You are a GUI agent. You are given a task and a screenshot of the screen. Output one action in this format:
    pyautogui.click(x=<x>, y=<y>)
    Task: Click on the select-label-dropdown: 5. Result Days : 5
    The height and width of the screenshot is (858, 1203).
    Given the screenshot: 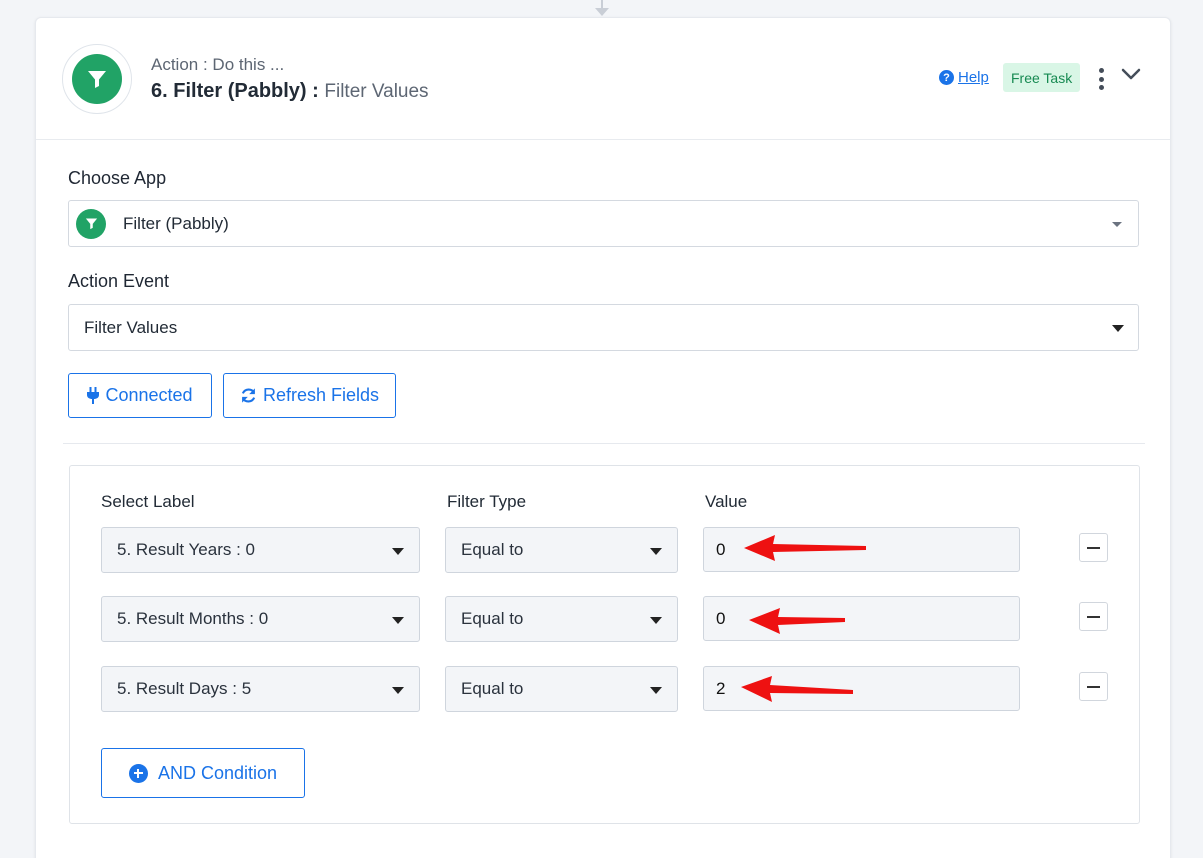 What is the action you would take?
    pyautogui.click(x=260, y=689)
    